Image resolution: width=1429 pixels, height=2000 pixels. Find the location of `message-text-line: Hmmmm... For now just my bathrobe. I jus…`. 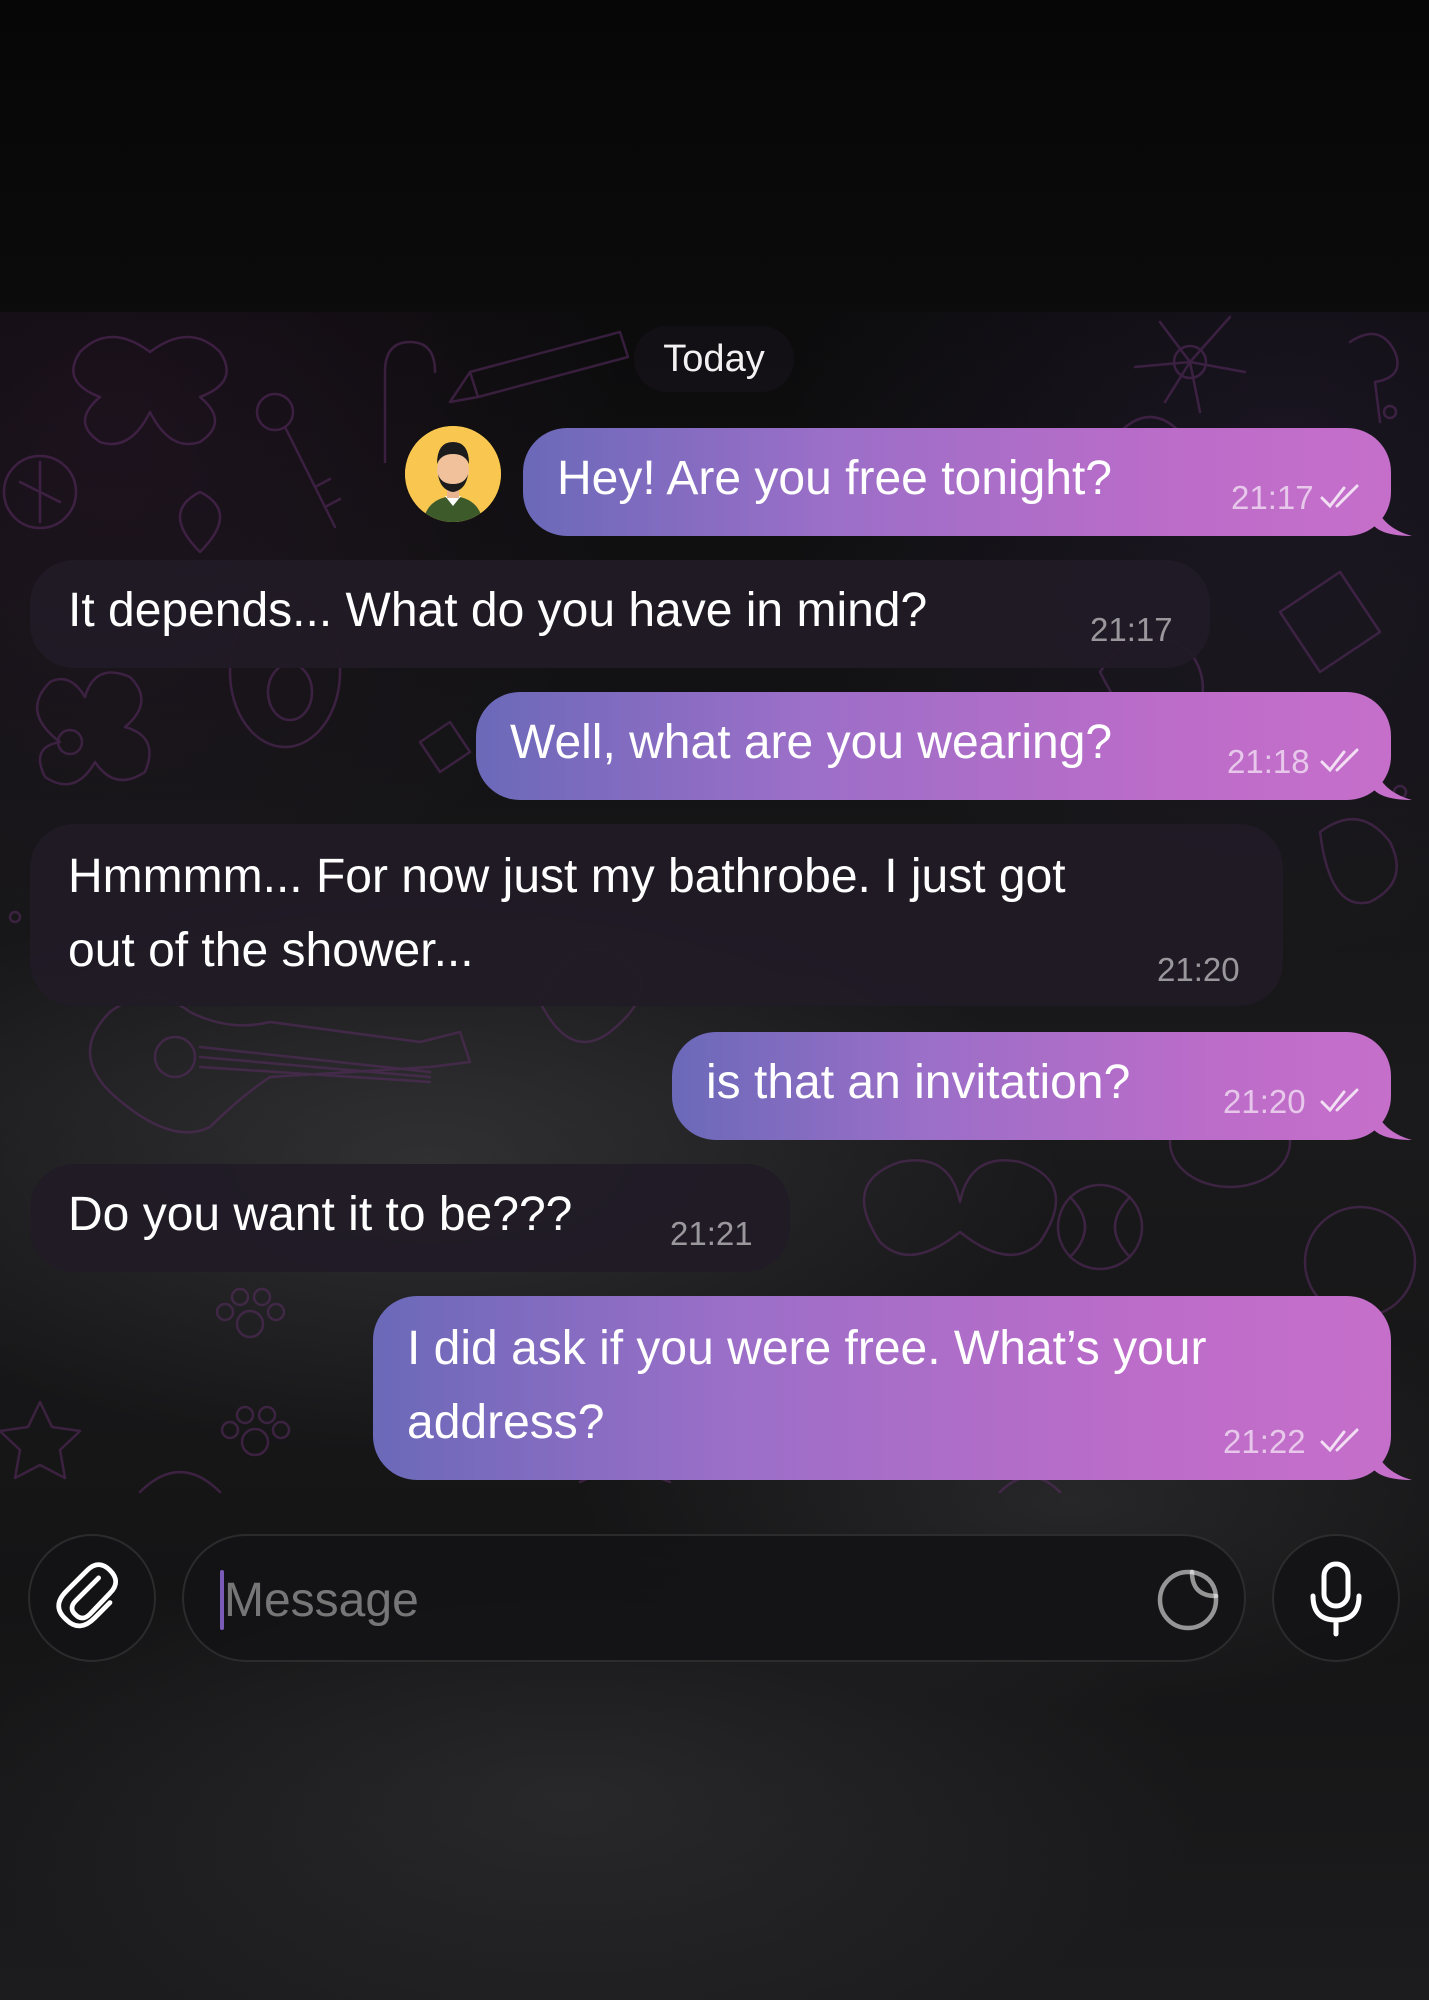

message-text-line: Hmmmm... For now just my bathrobe. I jus… is located at coordinates (567, 876).